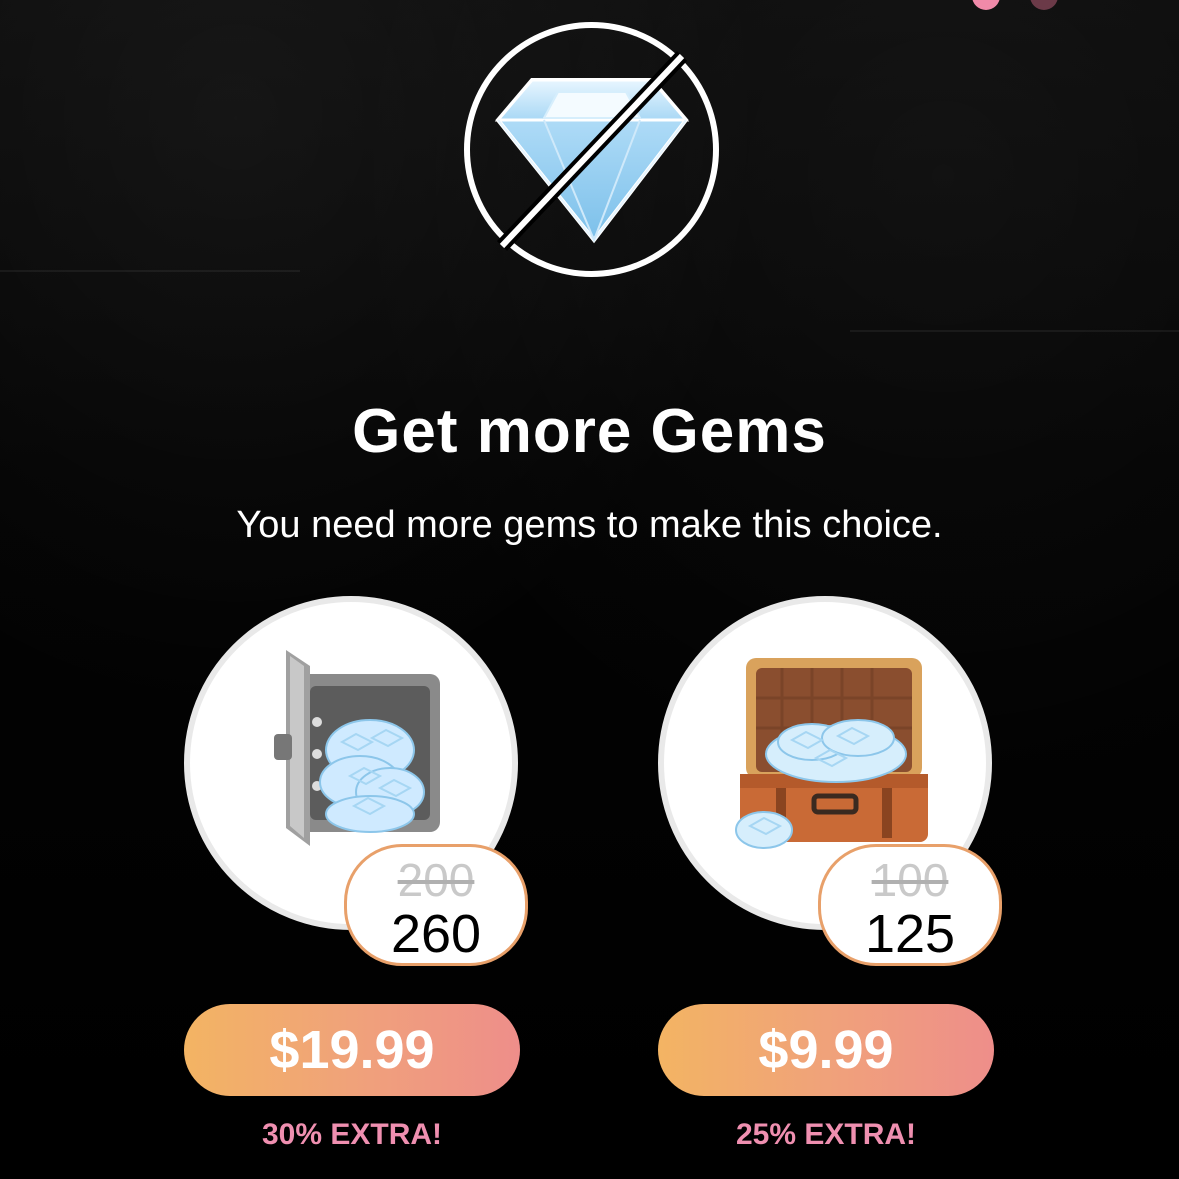 The image size is (1179, 1179). I want to click on extra-percent-label: 25% EXTRA!, so click(826, 1134).